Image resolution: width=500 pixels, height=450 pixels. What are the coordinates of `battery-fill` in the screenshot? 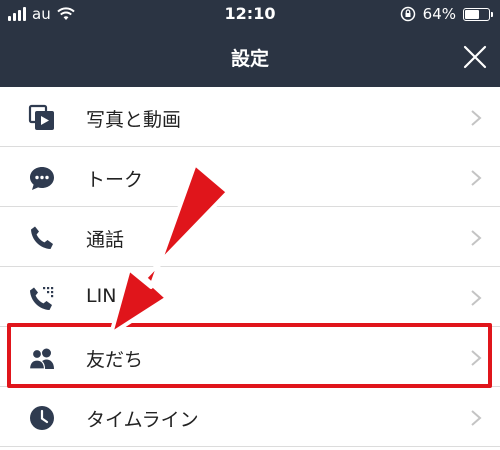 It's located at (472, 14).